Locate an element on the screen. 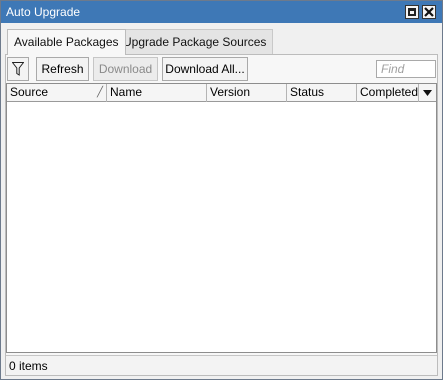  column-menu-button is located at coordinates (427, 93).